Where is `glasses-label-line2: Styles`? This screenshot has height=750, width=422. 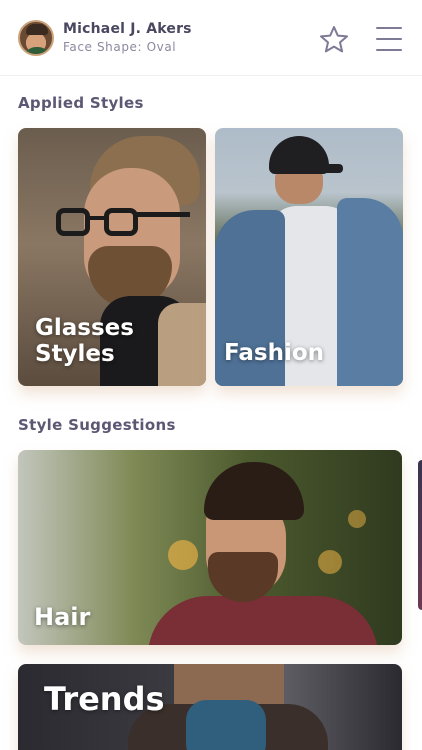 glasses-label-line2: Styles is located at coordinates (75, 353).